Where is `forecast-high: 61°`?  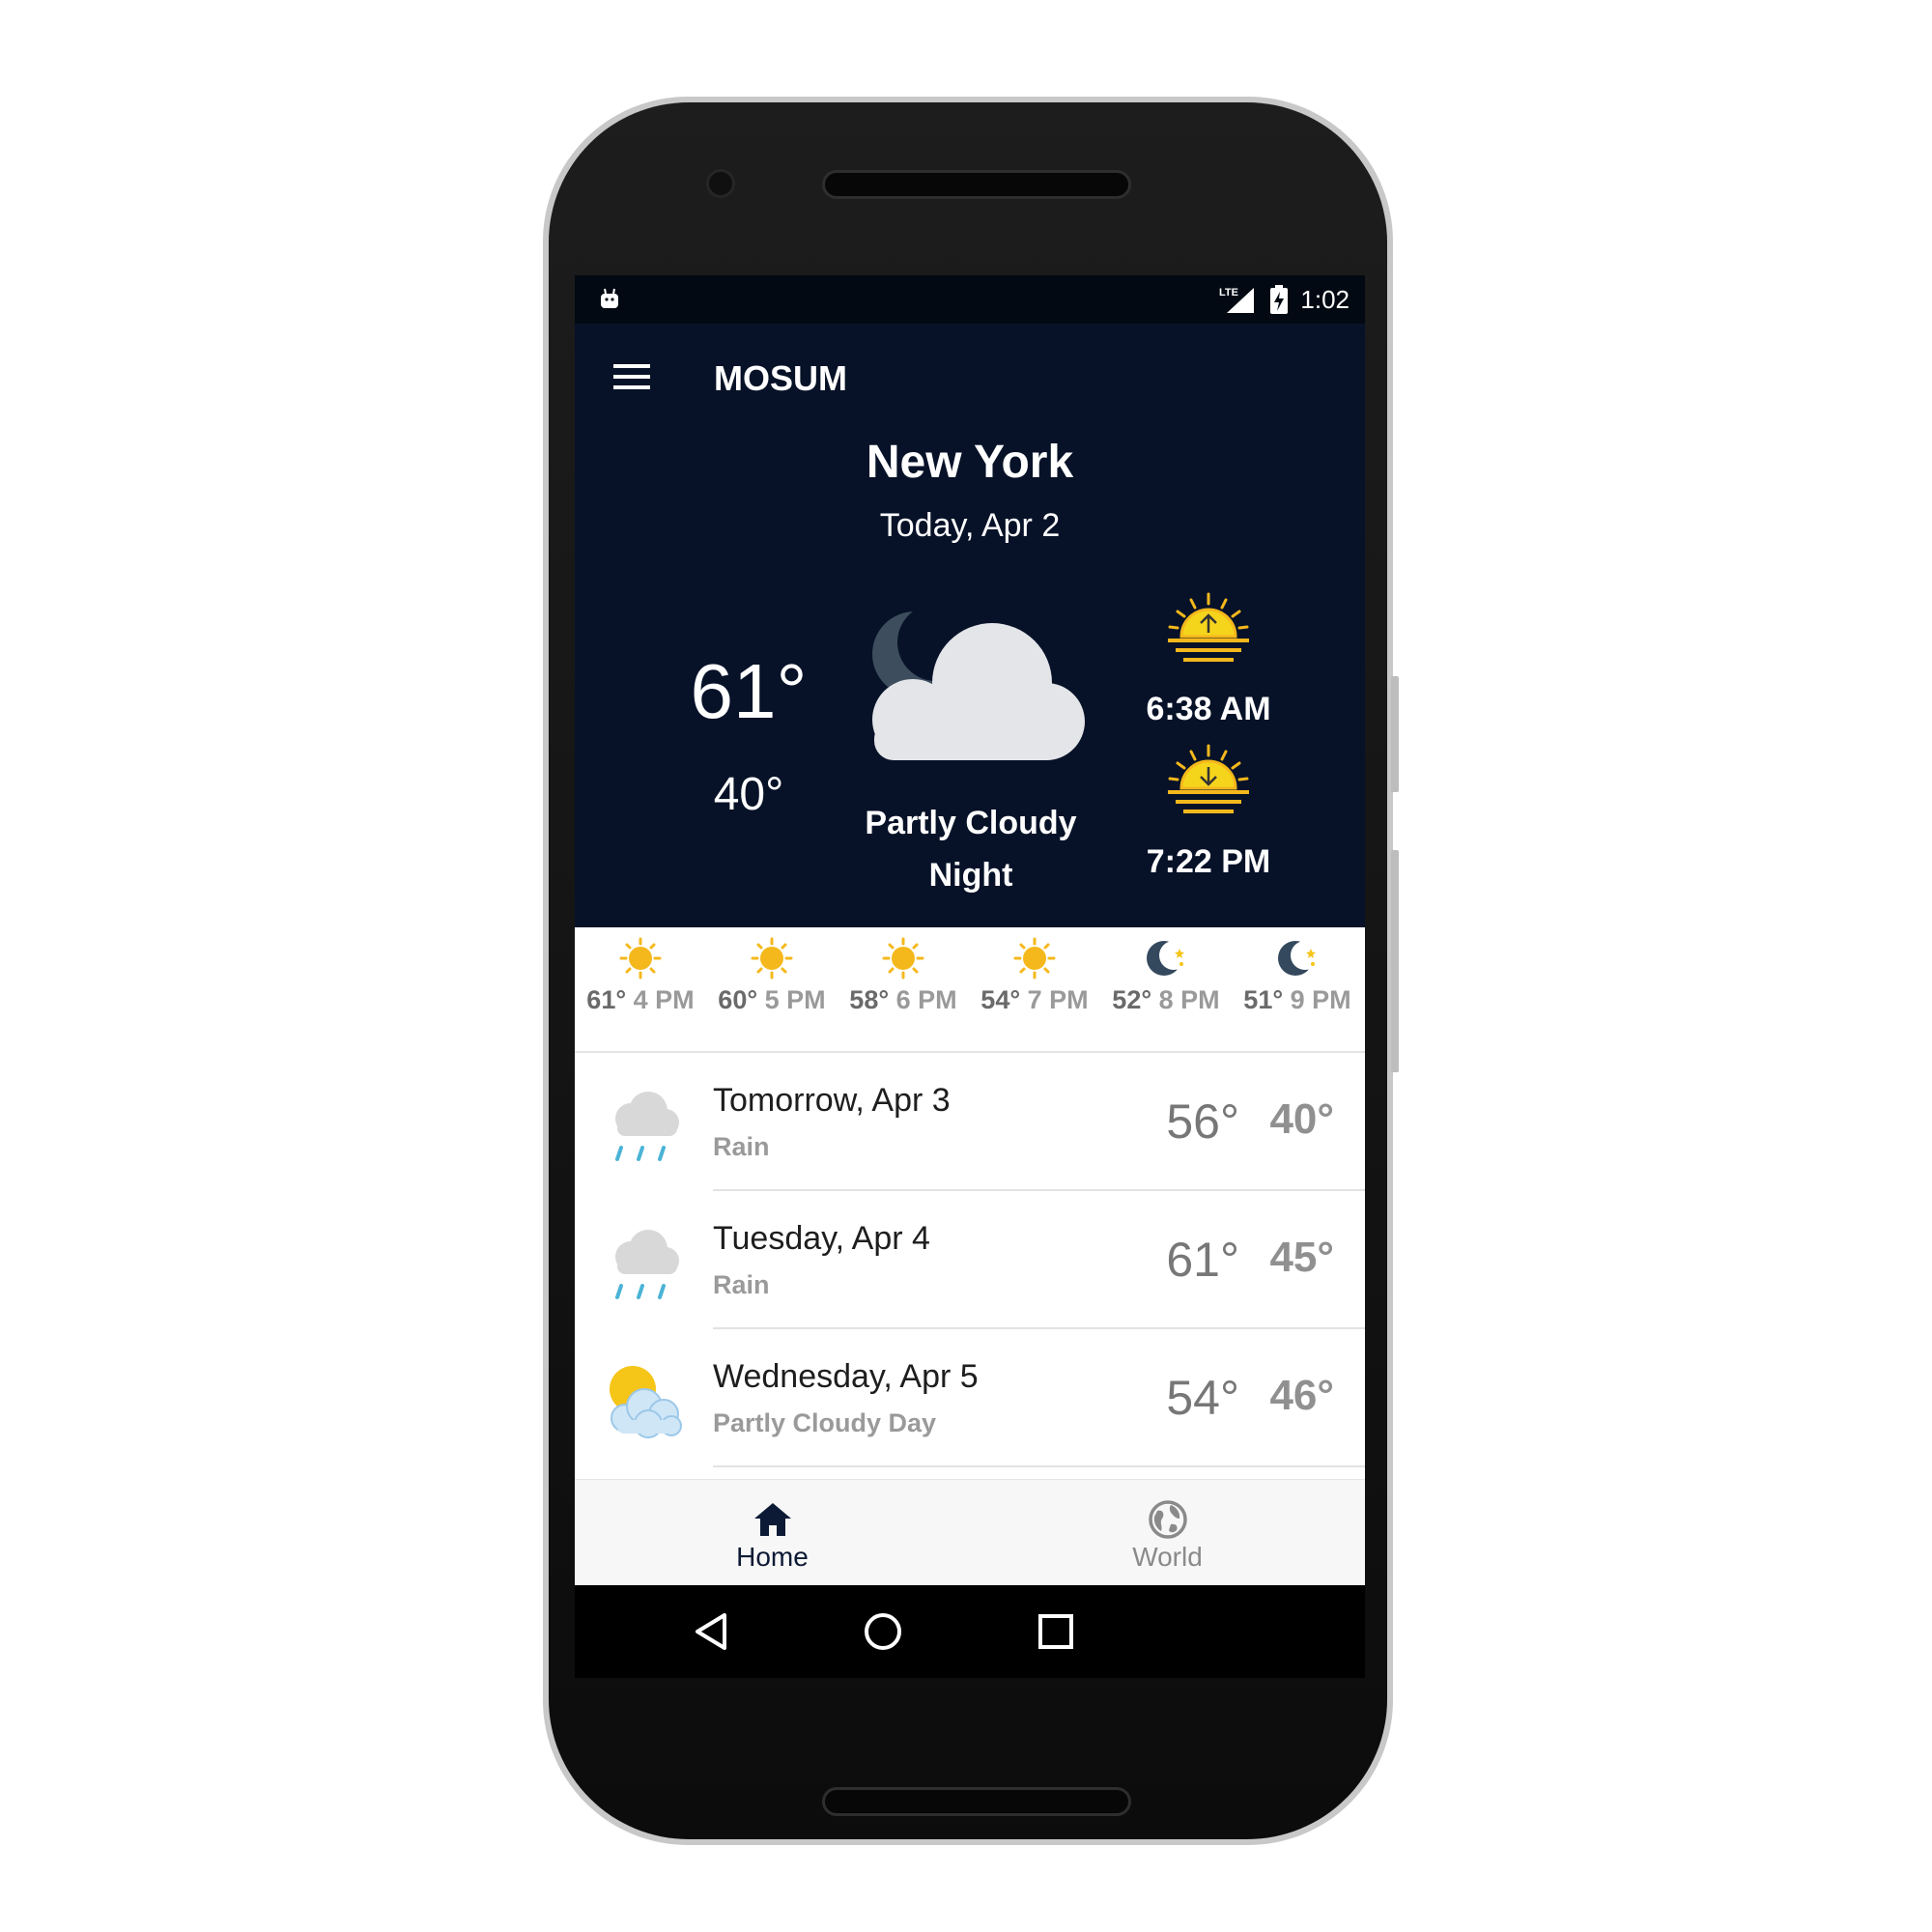 forecast-high: 61° is located at coordinates (1202, 1260).